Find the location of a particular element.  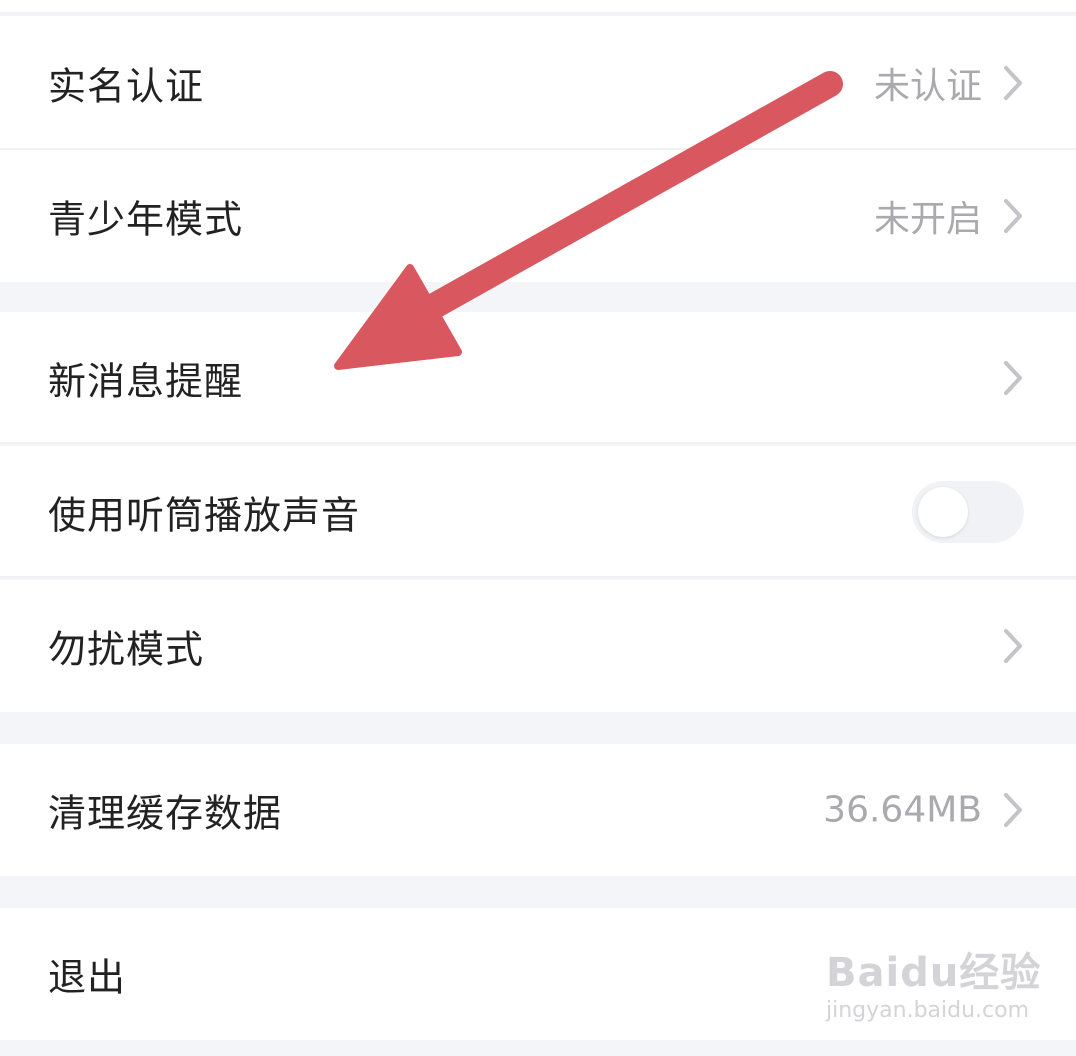

settings-row-new-message-alerts: 新消息提醒 is located at coordinates (538, 378).